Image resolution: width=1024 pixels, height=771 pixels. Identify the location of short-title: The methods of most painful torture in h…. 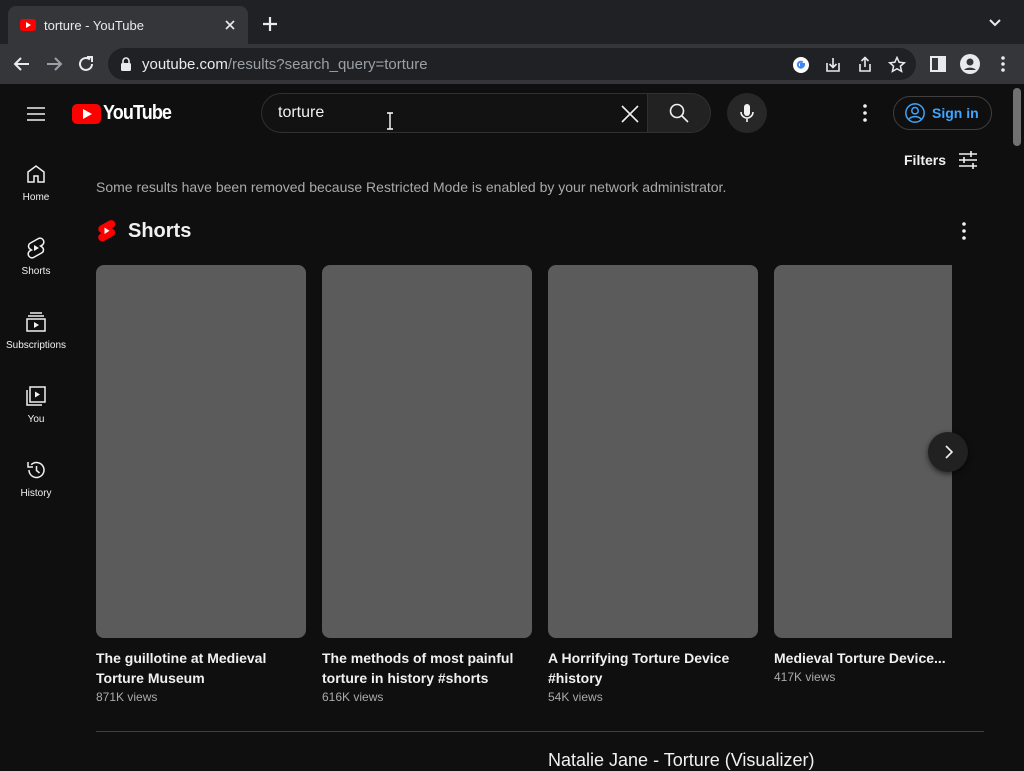
(427, 668).